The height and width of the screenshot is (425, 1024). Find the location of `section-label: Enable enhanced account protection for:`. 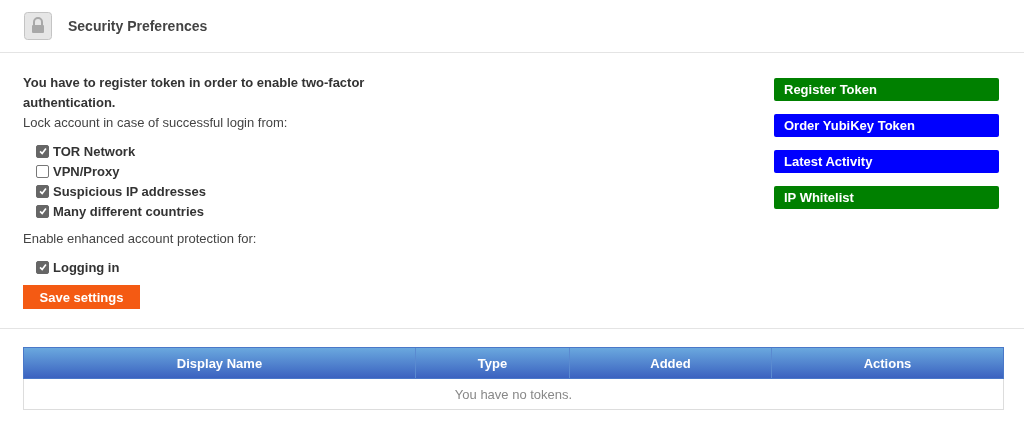

section-label: Enable enhanced account protection for: is located at coordinates (140, 239).